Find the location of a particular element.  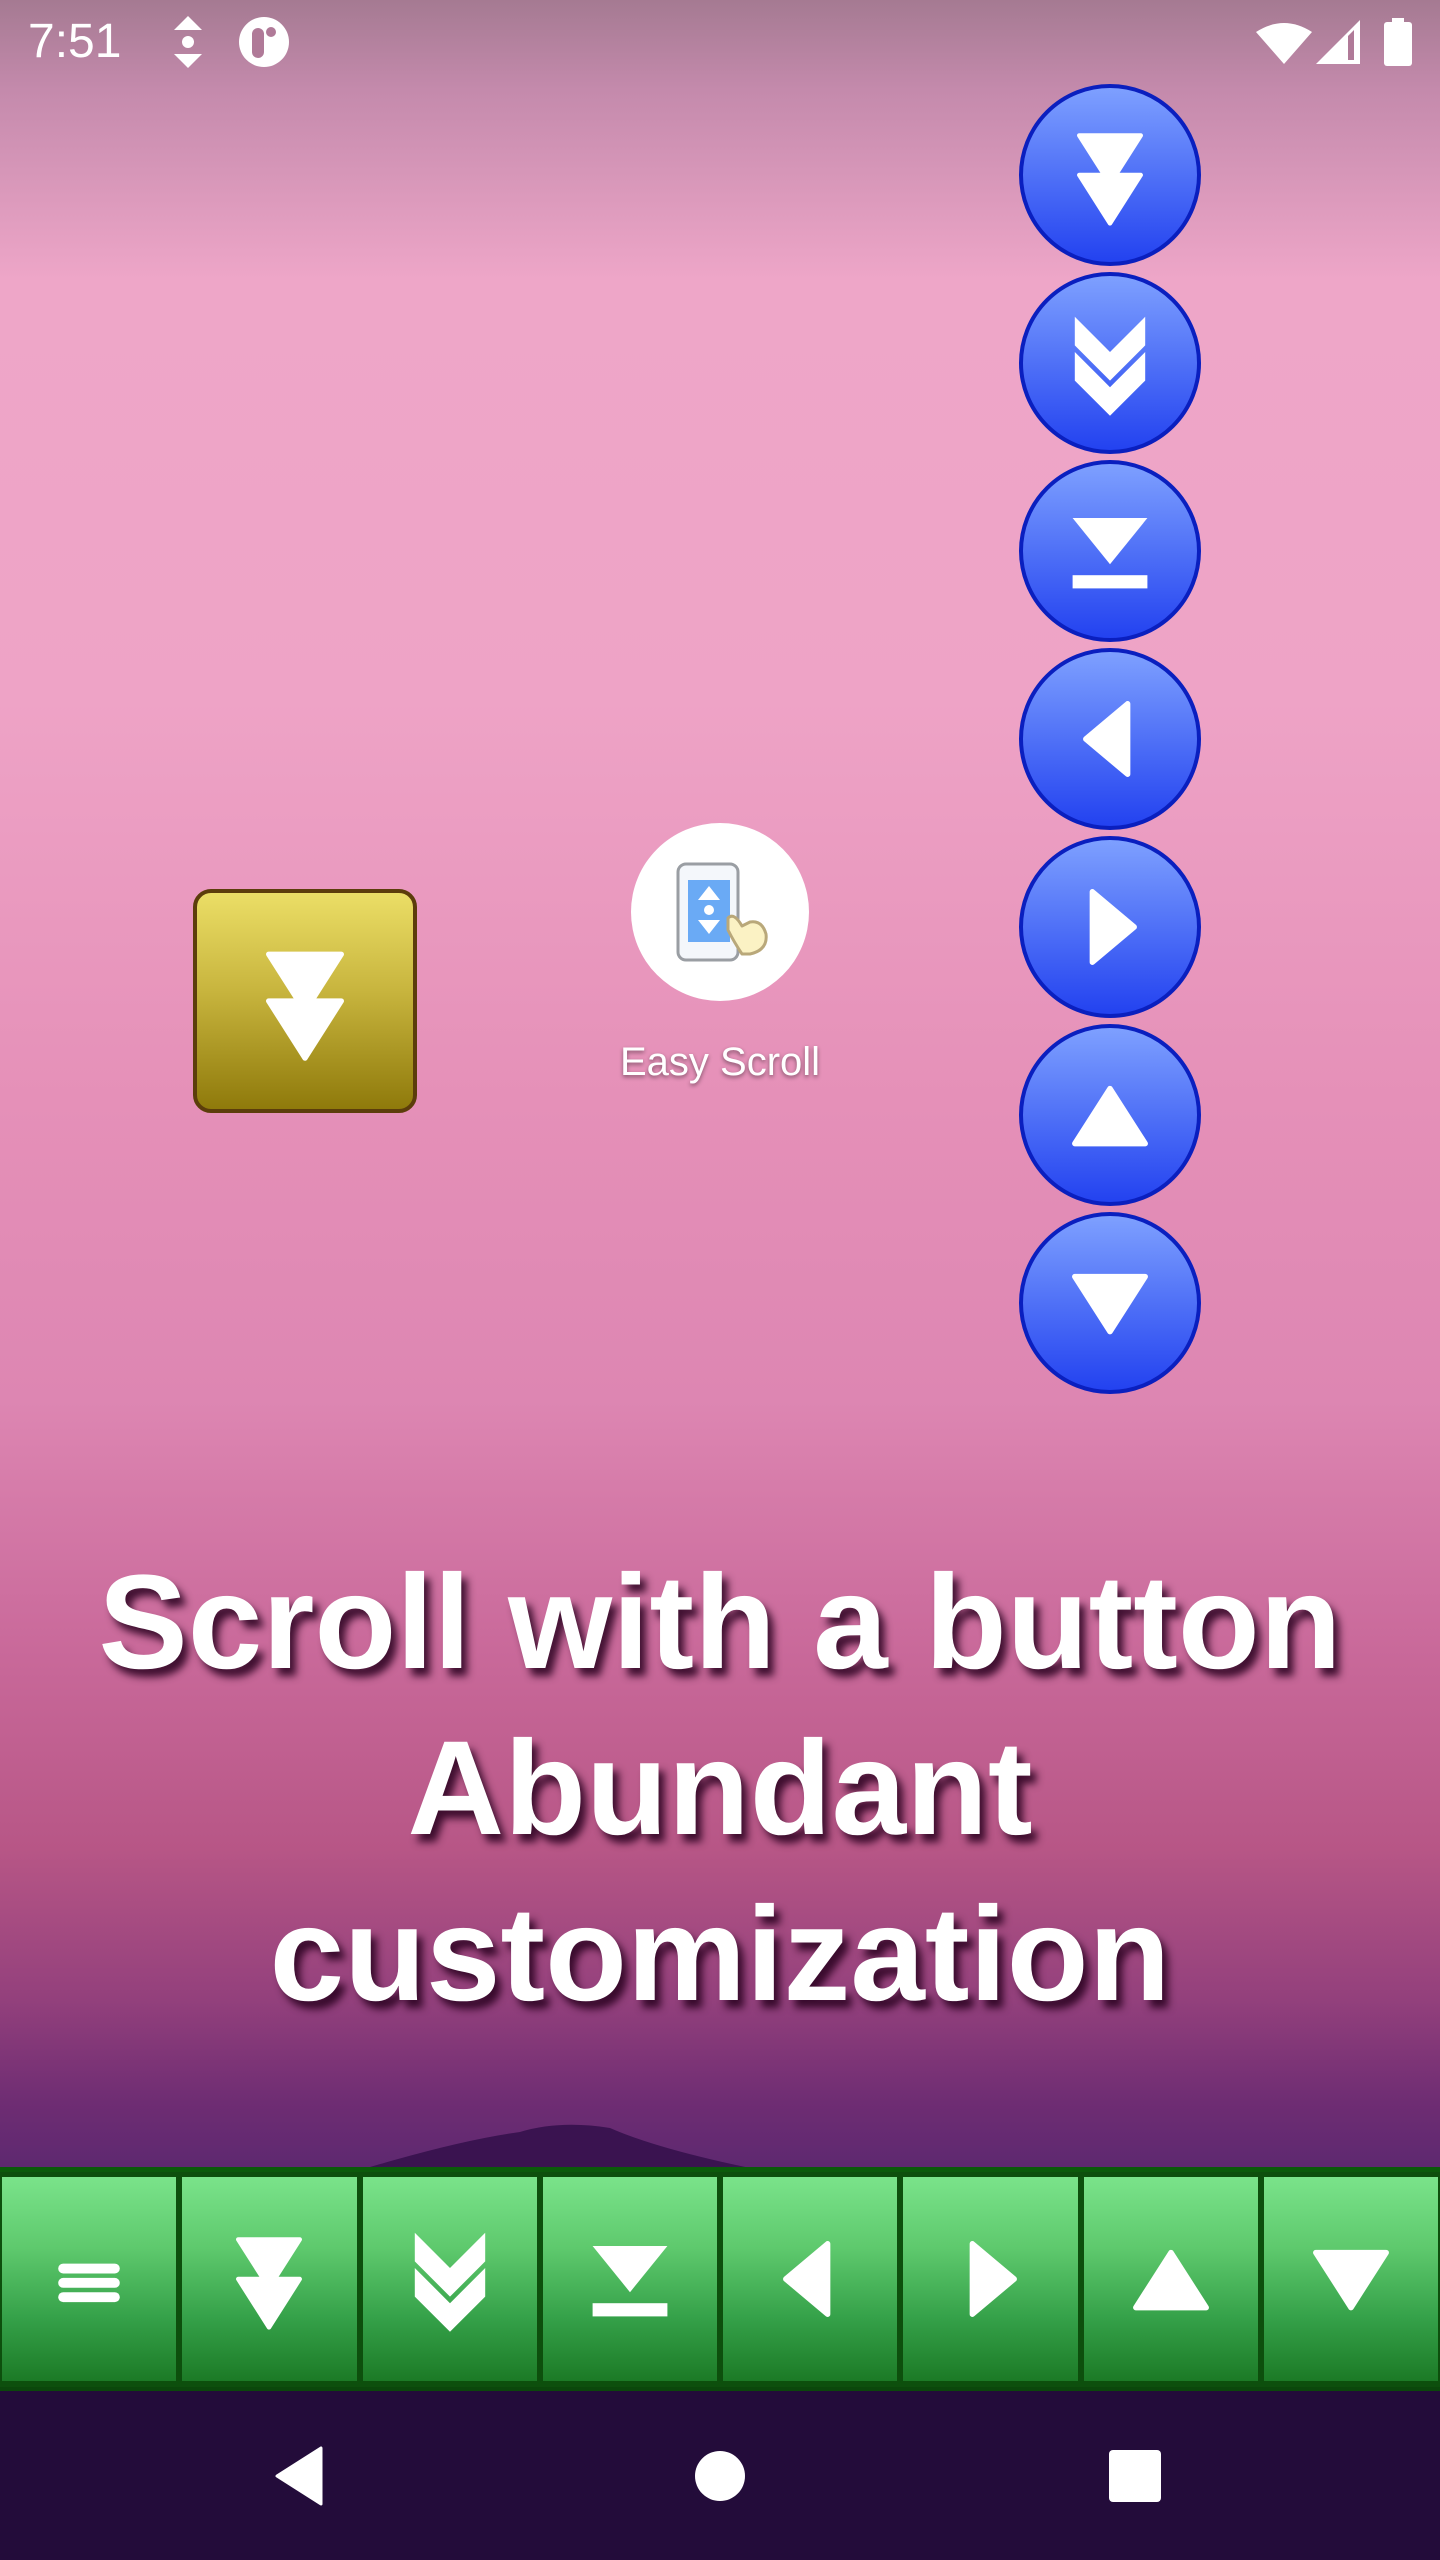

toolbar-scroll-to-bottom-button is located at coordinates (629, 2279).